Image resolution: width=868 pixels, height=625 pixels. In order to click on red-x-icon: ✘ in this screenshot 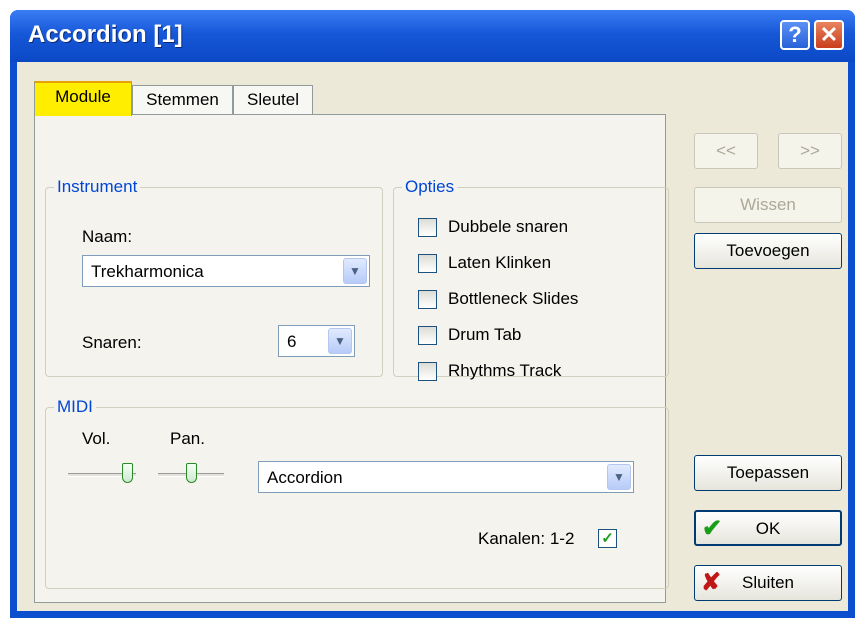, I will do `click(711, 582)`.